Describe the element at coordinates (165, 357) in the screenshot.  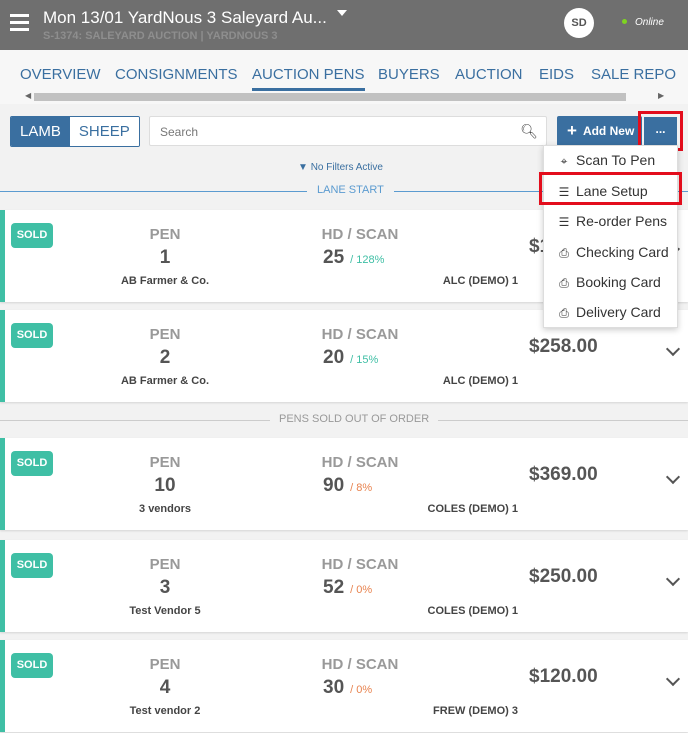
I see `pen-number: 2` at that location.